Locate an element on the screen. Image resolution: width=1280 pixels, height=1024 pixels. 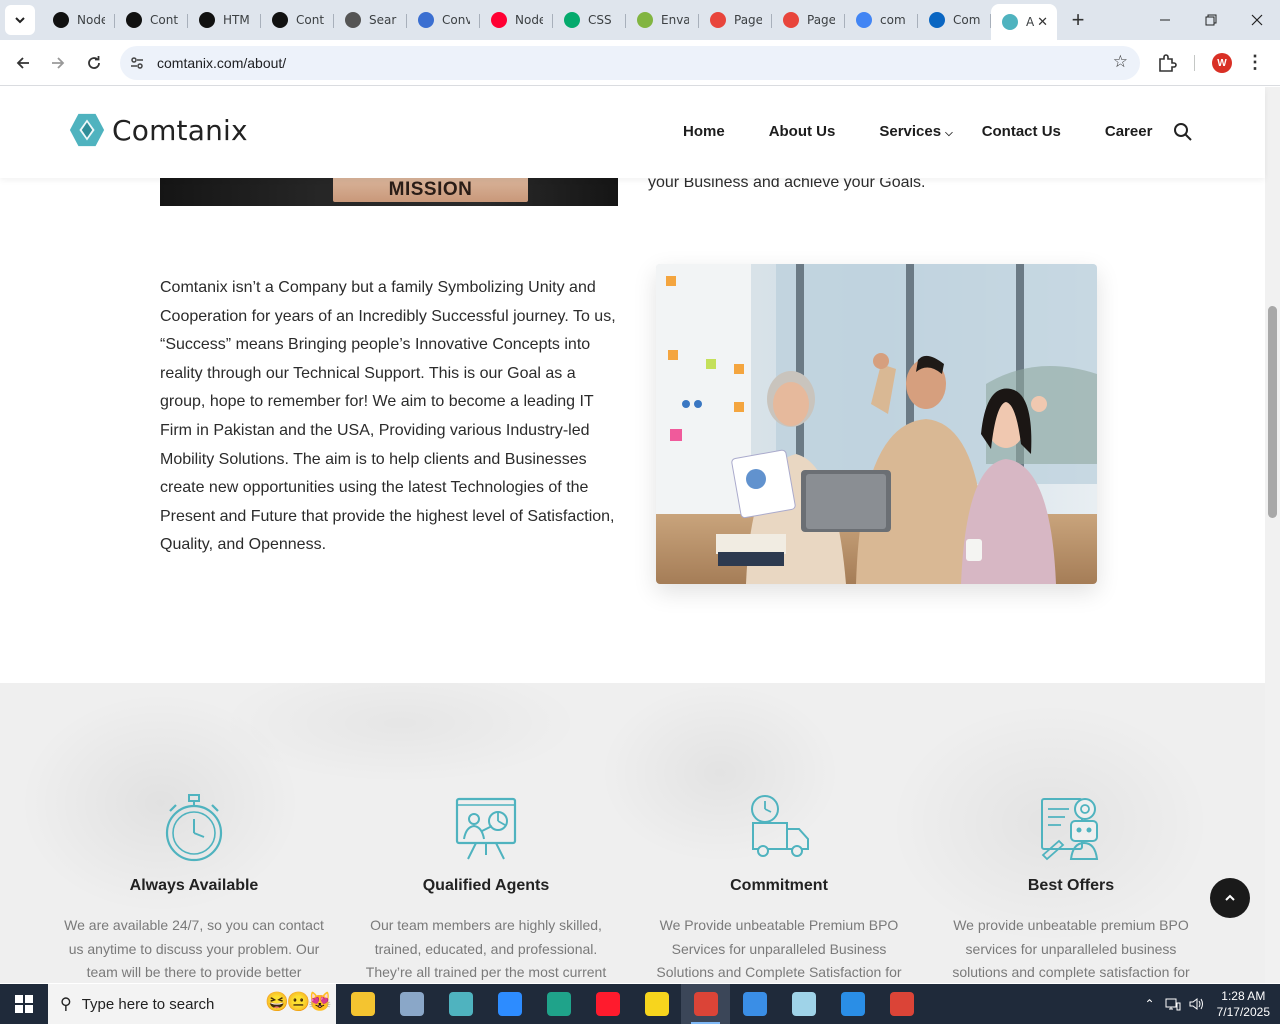
profile-avatar: W is located at coordinates (1222, 63).